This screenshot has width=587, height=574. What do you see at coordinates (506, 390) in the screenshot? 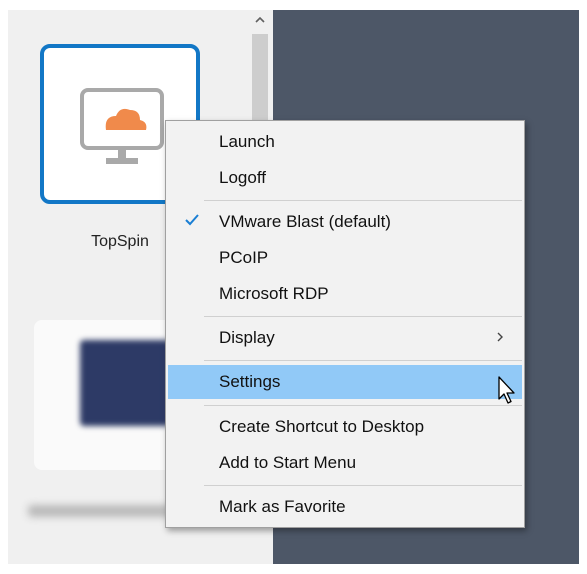
I see `mouse-cursor-icon` at bounding box center [506, 390].